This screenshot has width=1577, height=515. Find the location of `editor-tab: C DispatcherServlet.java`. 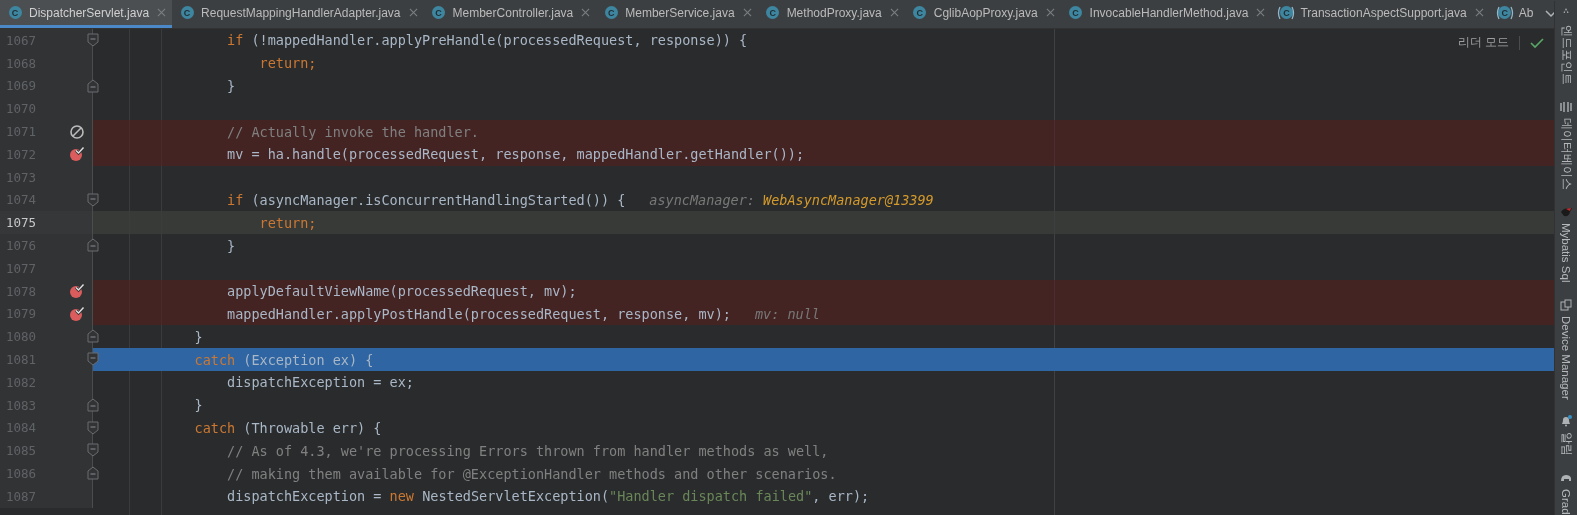

editor-tab: C DispatcherServlet.java is located at coordinates (86, 14).